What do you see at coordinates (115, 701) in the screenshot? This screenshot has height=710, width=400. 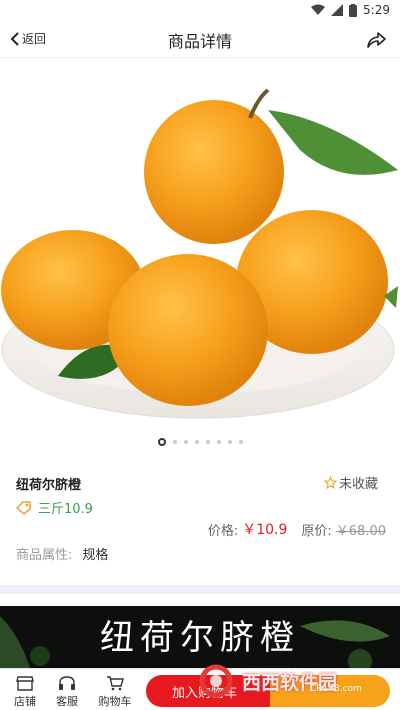 I see `cart-label: 购物车` at bounding box center [115, 701].